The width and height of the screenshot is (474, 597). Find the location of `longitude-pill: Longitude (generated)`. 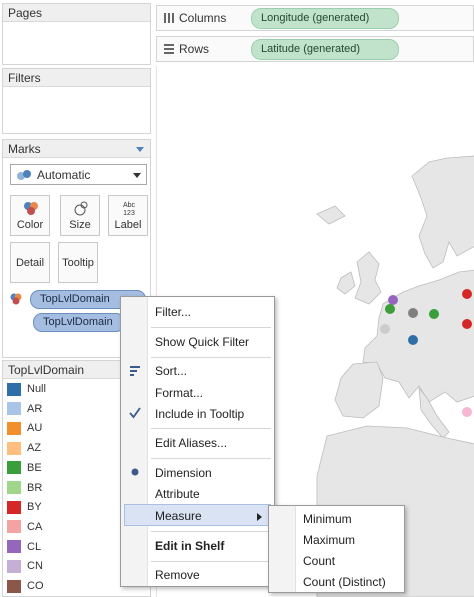

longitude-pill: Longitude (generated) is located at coordinates (325, 18).